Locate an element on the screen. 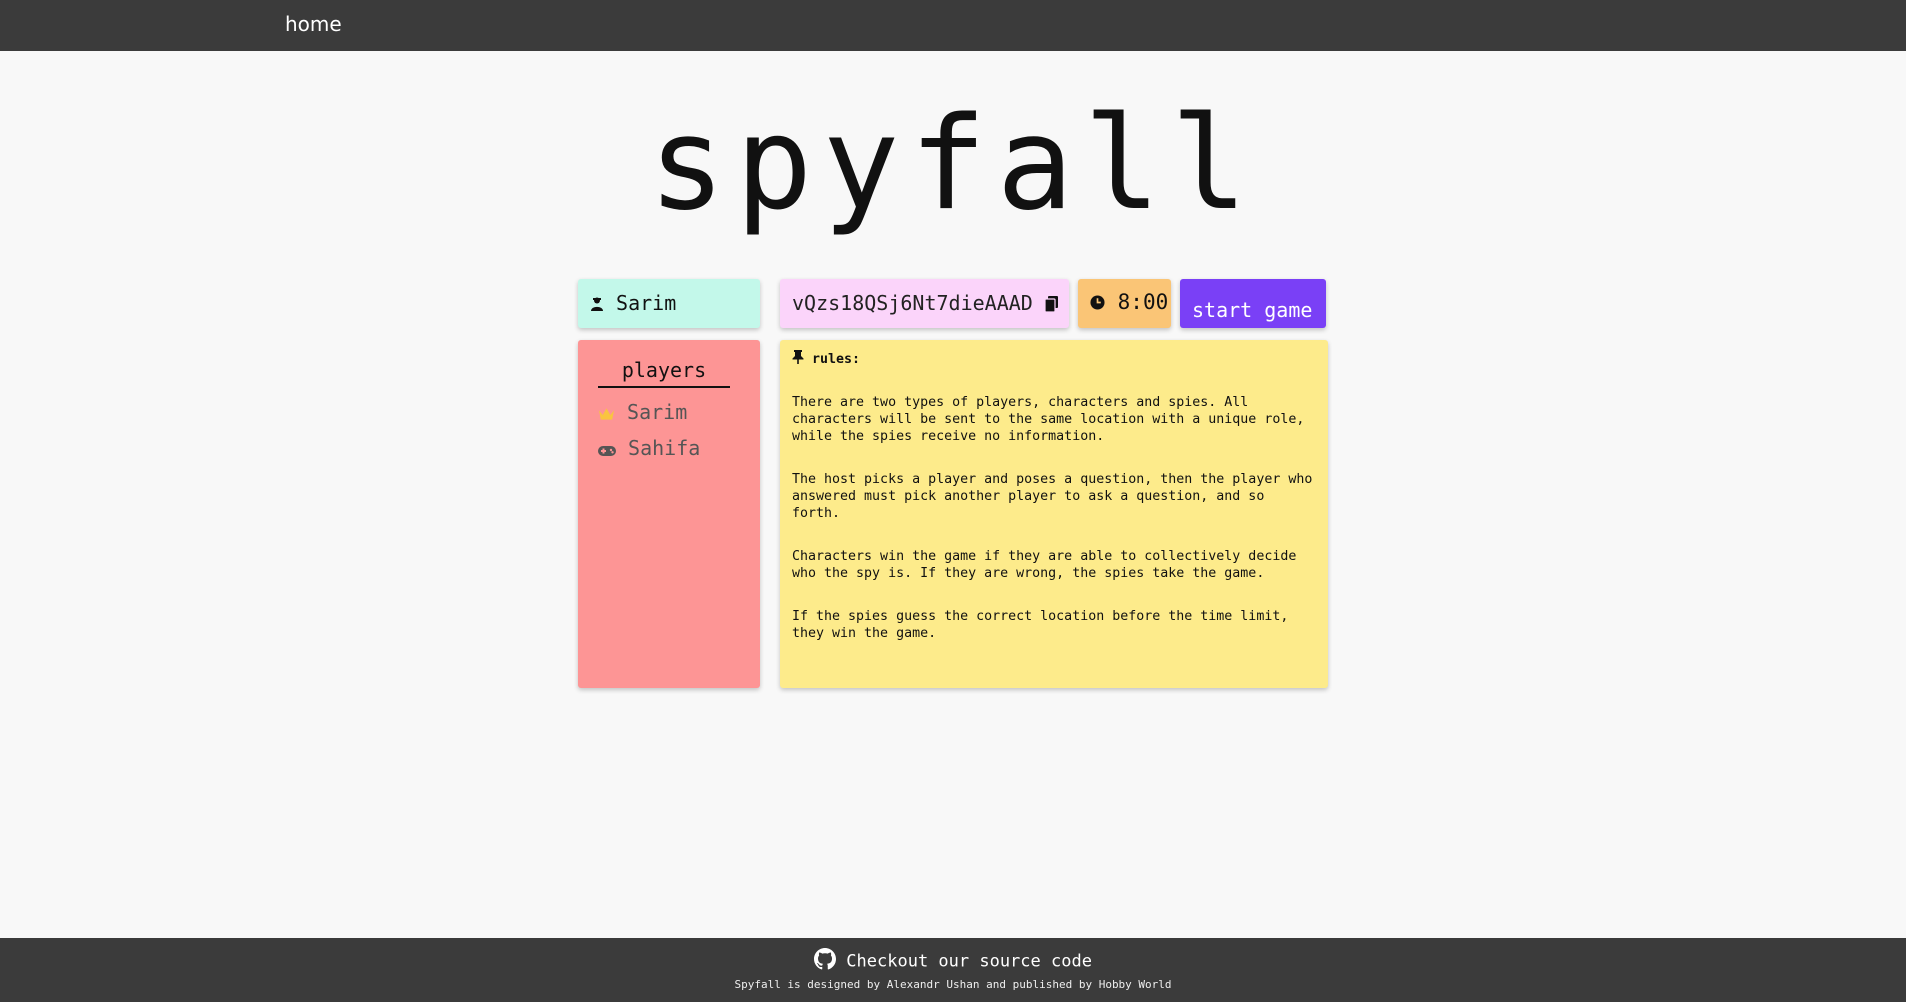 The width and height of the screenshot is (1906, 1002). player-name: Sahifa is located at coordinates (664, 448).